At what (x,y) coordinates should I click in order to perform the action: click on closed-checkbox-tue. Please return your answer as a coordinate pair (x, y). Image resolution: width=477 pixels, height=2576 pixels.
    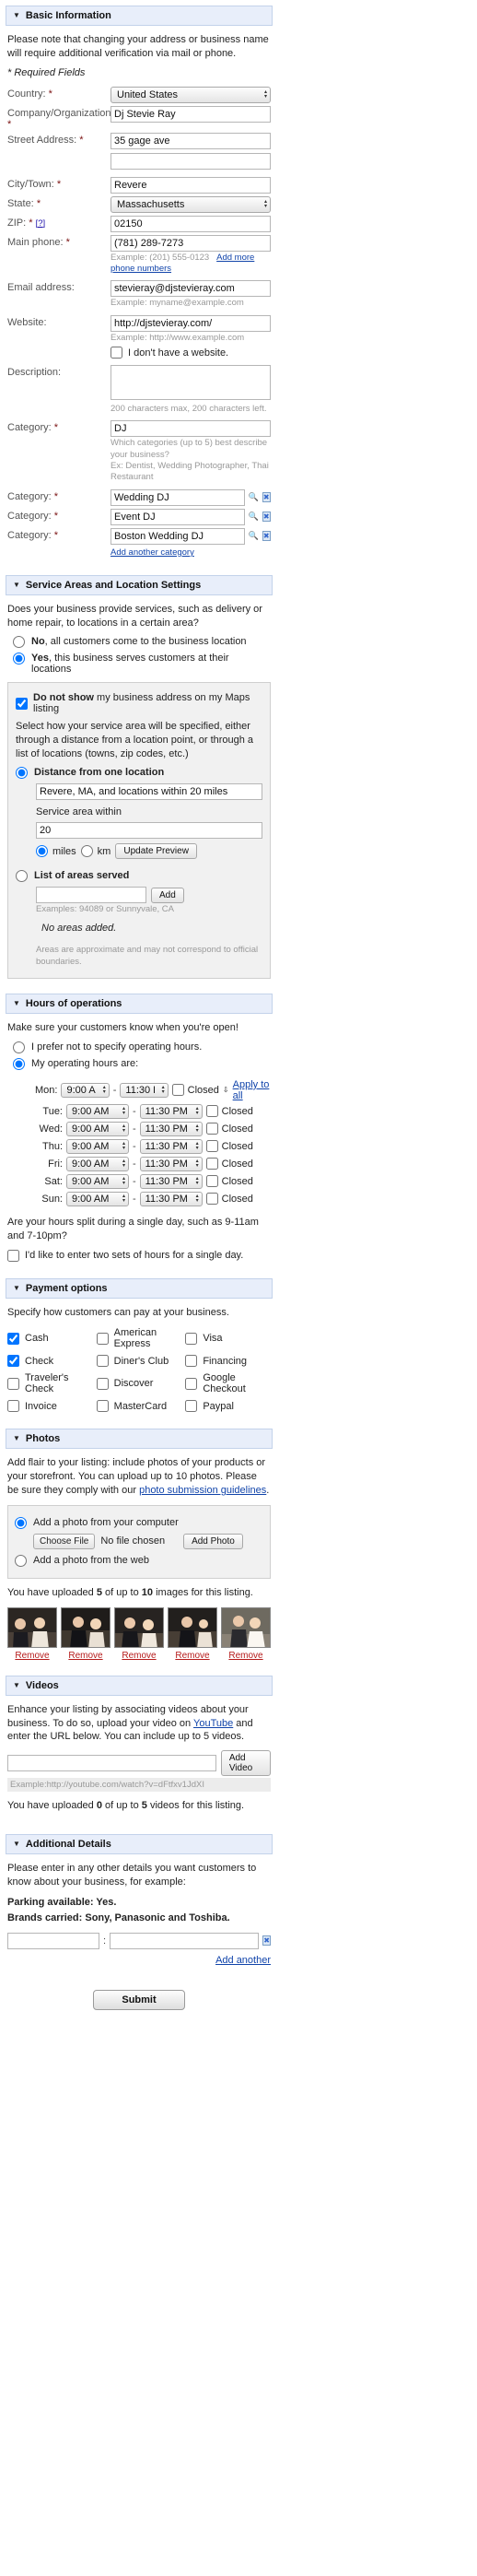
    Looking at the image, I should click on (212, 1111).